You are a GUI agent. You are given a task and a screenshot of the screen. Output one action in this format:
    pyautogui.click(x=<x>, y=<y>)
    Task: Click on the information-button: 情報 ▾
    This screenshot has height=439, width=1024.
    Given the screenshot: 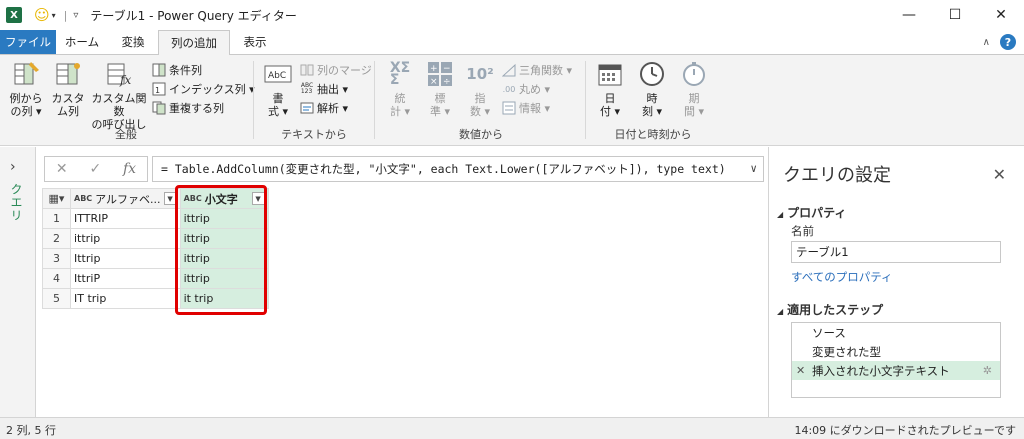 What is the action you would take?
    pyautogui.click(x=526, y=108)
    